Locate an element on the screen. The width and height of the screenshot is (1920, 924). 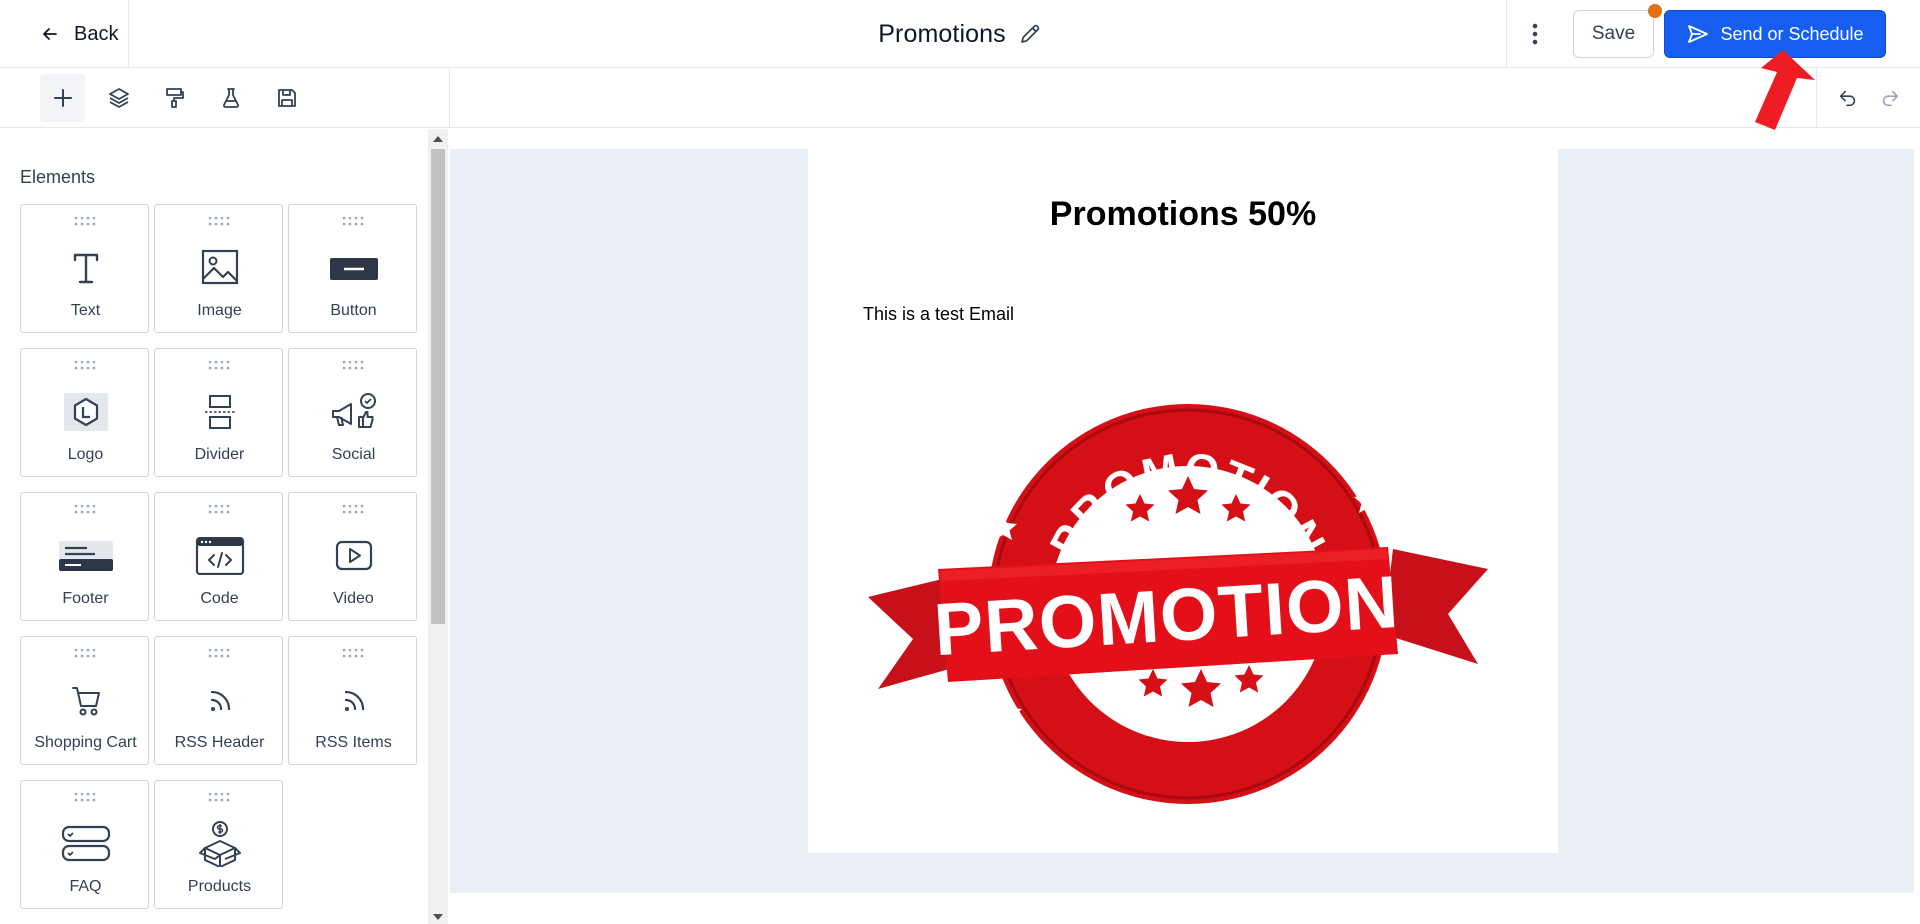
button-icon is located at coordinates (353, 269).